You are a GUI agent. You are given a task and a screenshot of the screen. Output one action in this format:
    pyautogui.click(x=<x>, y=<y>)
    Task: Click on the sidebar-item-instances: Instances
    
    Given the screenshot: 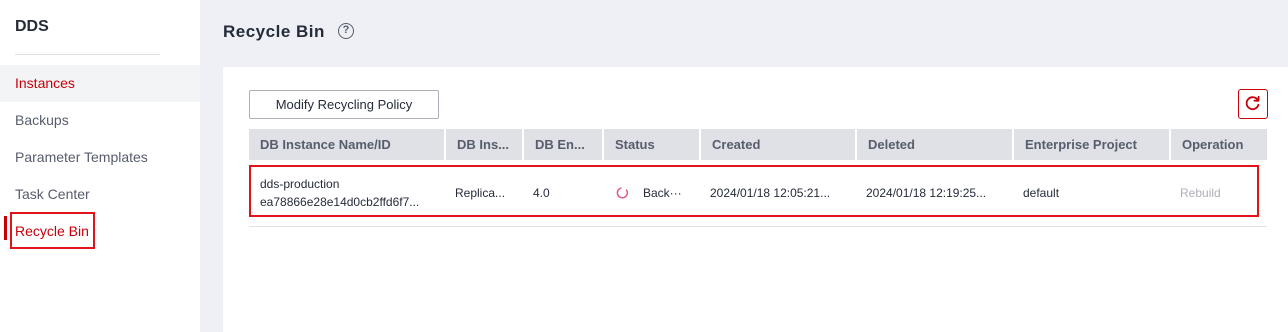 What is the action you would take?
    pyautogui.click(x=100, y=83)
    